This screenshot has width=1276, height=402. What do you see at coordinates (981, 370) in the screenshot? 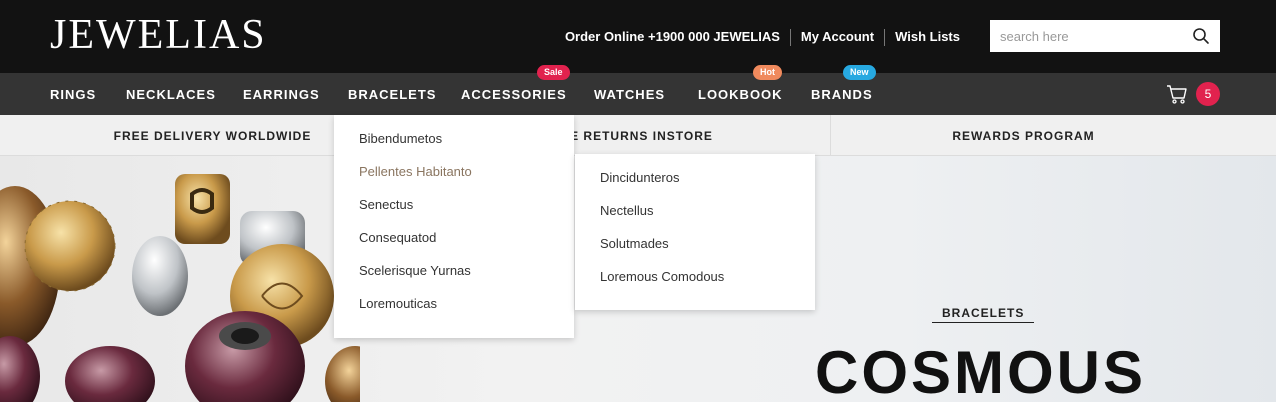
I see `hero-title: COSMOUS` at bounding box center [981, 370].